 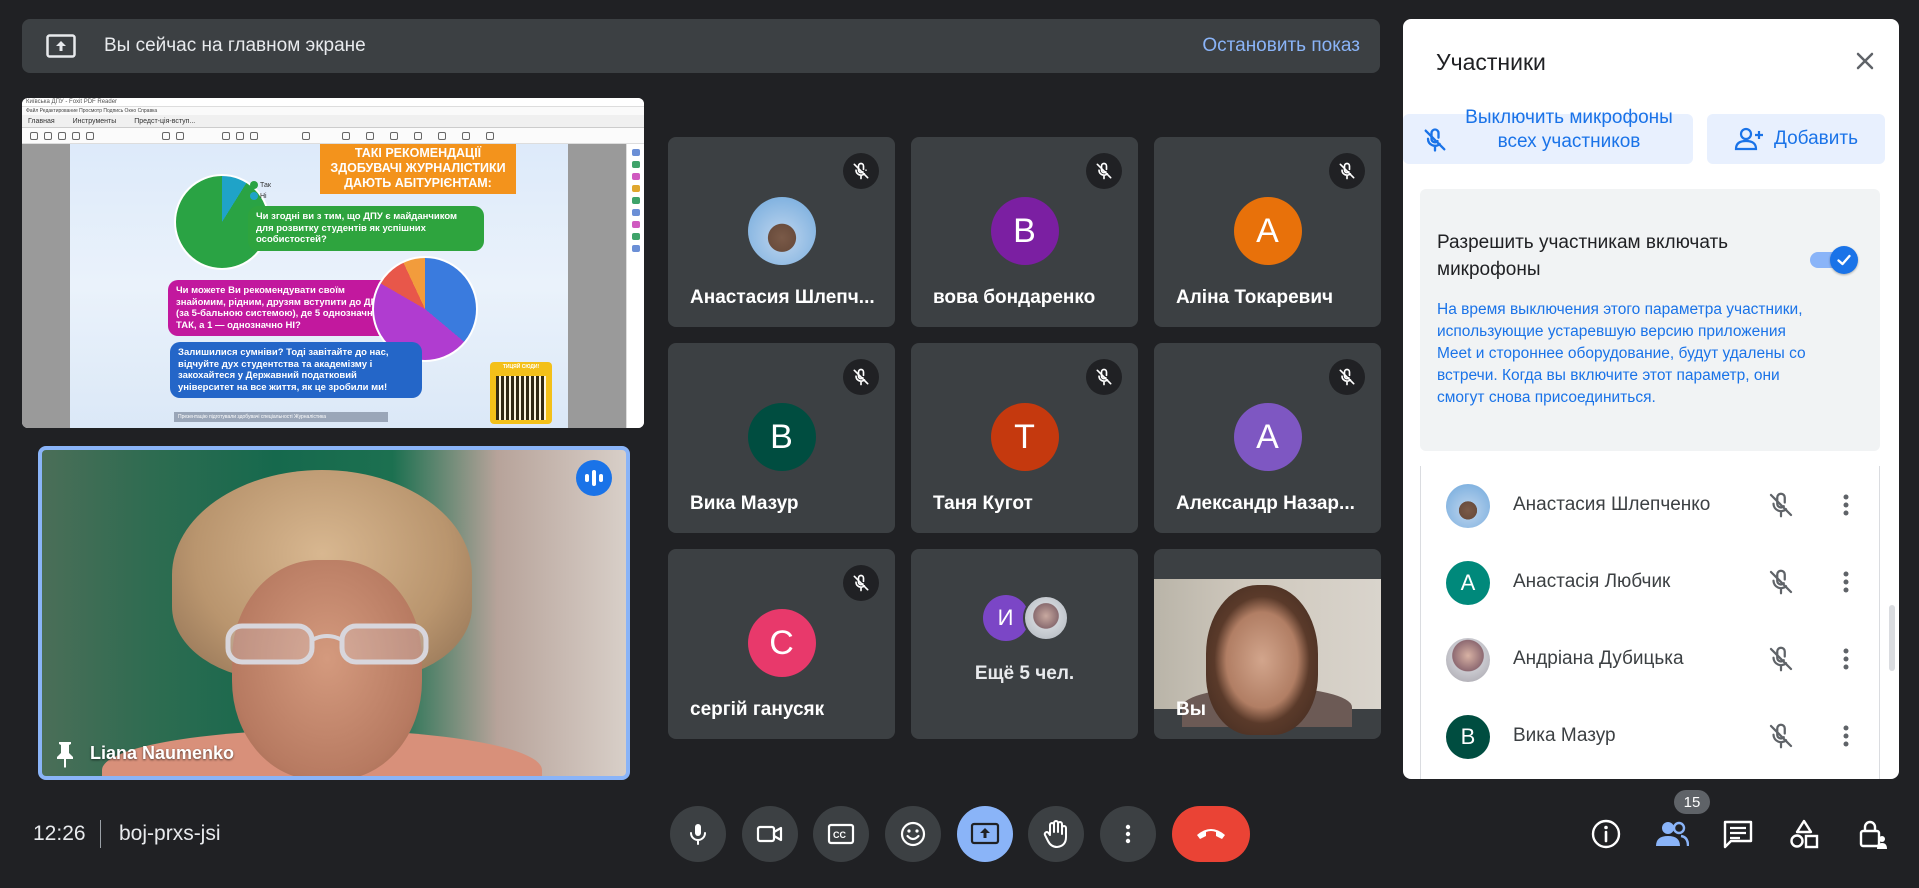 What do you see at coordinates (1056, 834) in the screenshot?
I see `raise-hand-button` at bounding box center [1056, 834].